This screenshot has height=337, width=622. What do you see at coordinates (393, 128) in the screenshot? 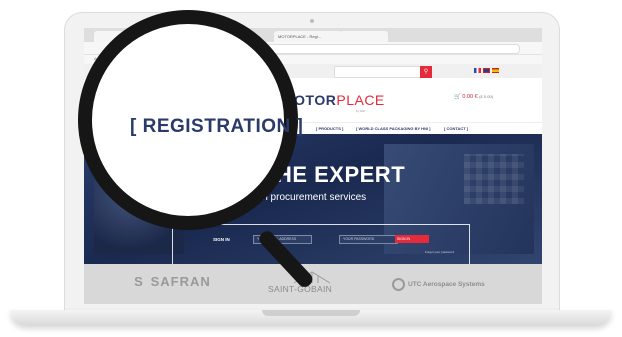
I see `nav-item-packaging: [ WORLD CLASS PACKAGING BY HNI ]` at bounding box center [393, 128].